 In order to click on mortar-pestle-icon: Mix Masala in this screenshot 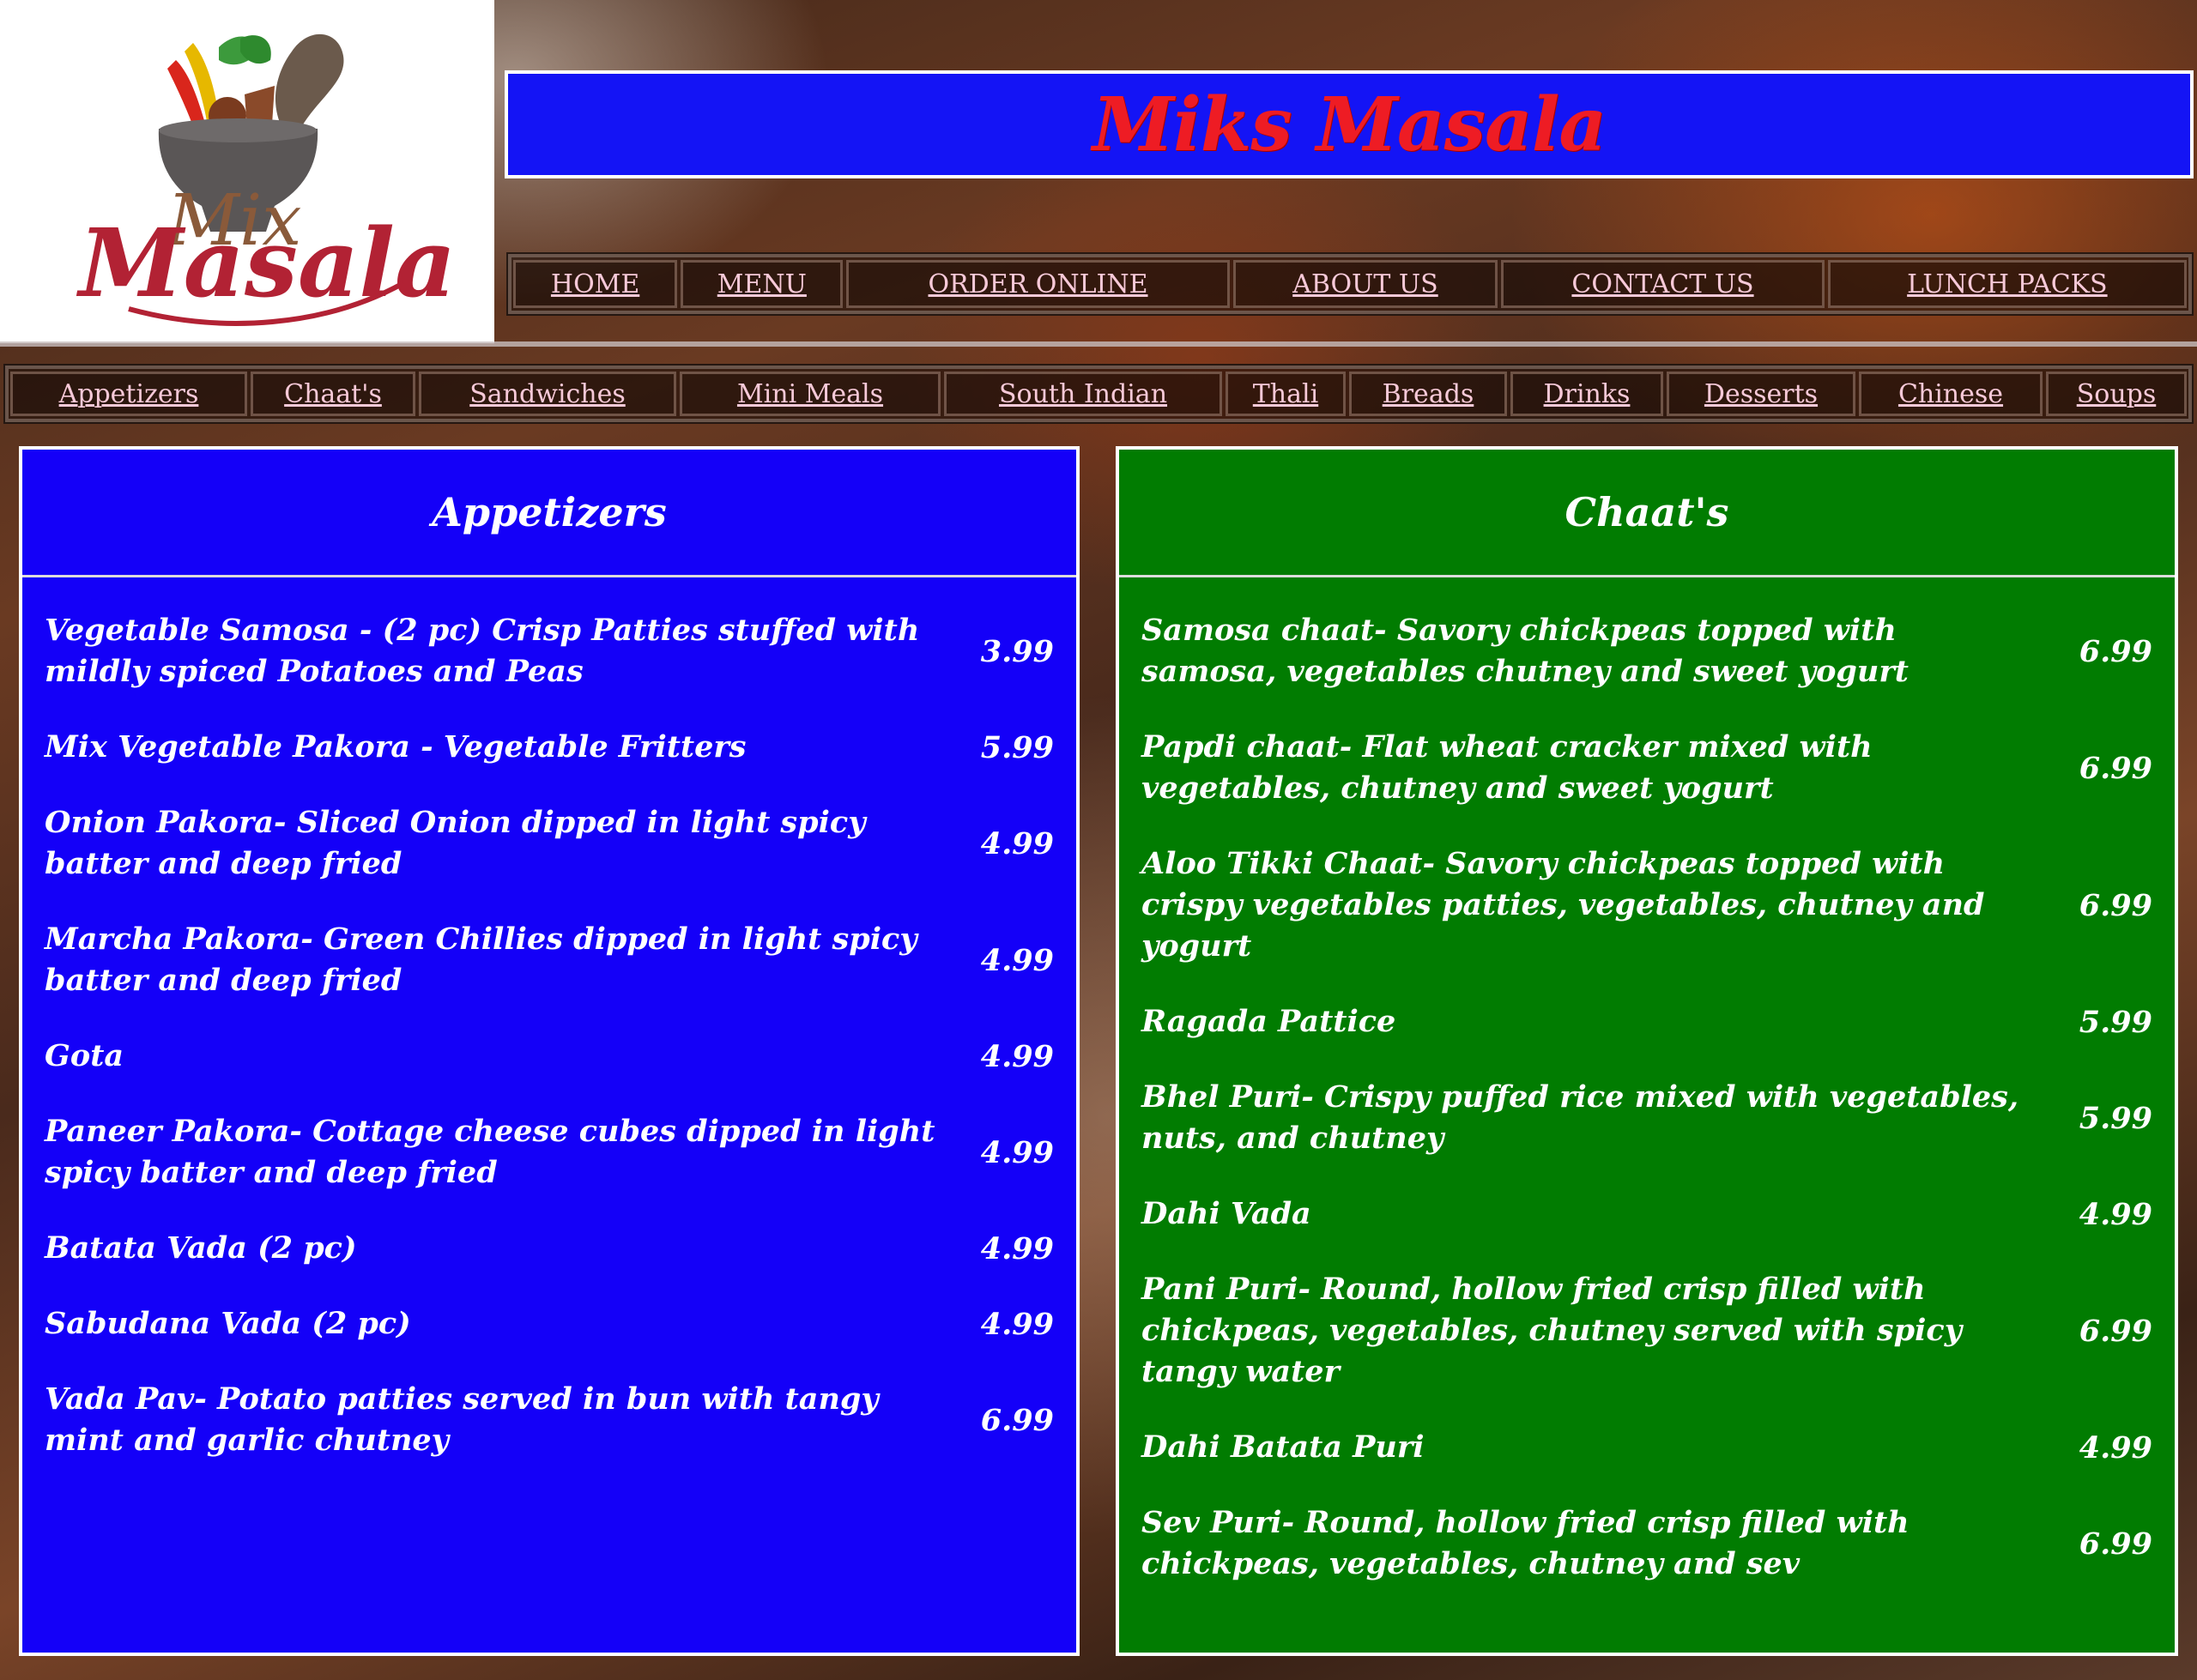, I will do `click(266, 179)`.